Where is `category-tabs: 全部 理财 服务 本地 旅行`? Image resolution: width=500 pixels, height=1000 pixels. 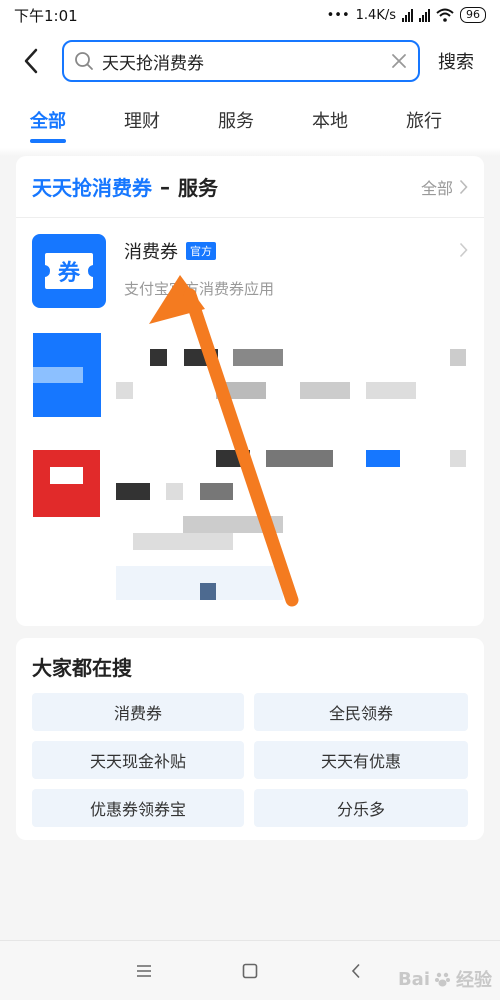
category-tabs: 全部 理财 服务 本地 旅行 is located at coordinates (250, 120).